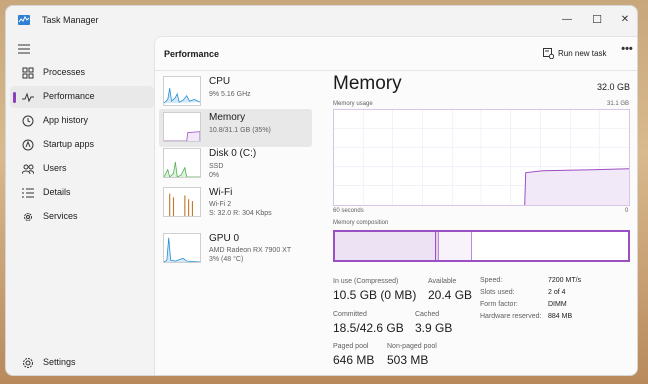 This screenshot has height=384, width=648. I want to click on users-icon, so click(28, 169).